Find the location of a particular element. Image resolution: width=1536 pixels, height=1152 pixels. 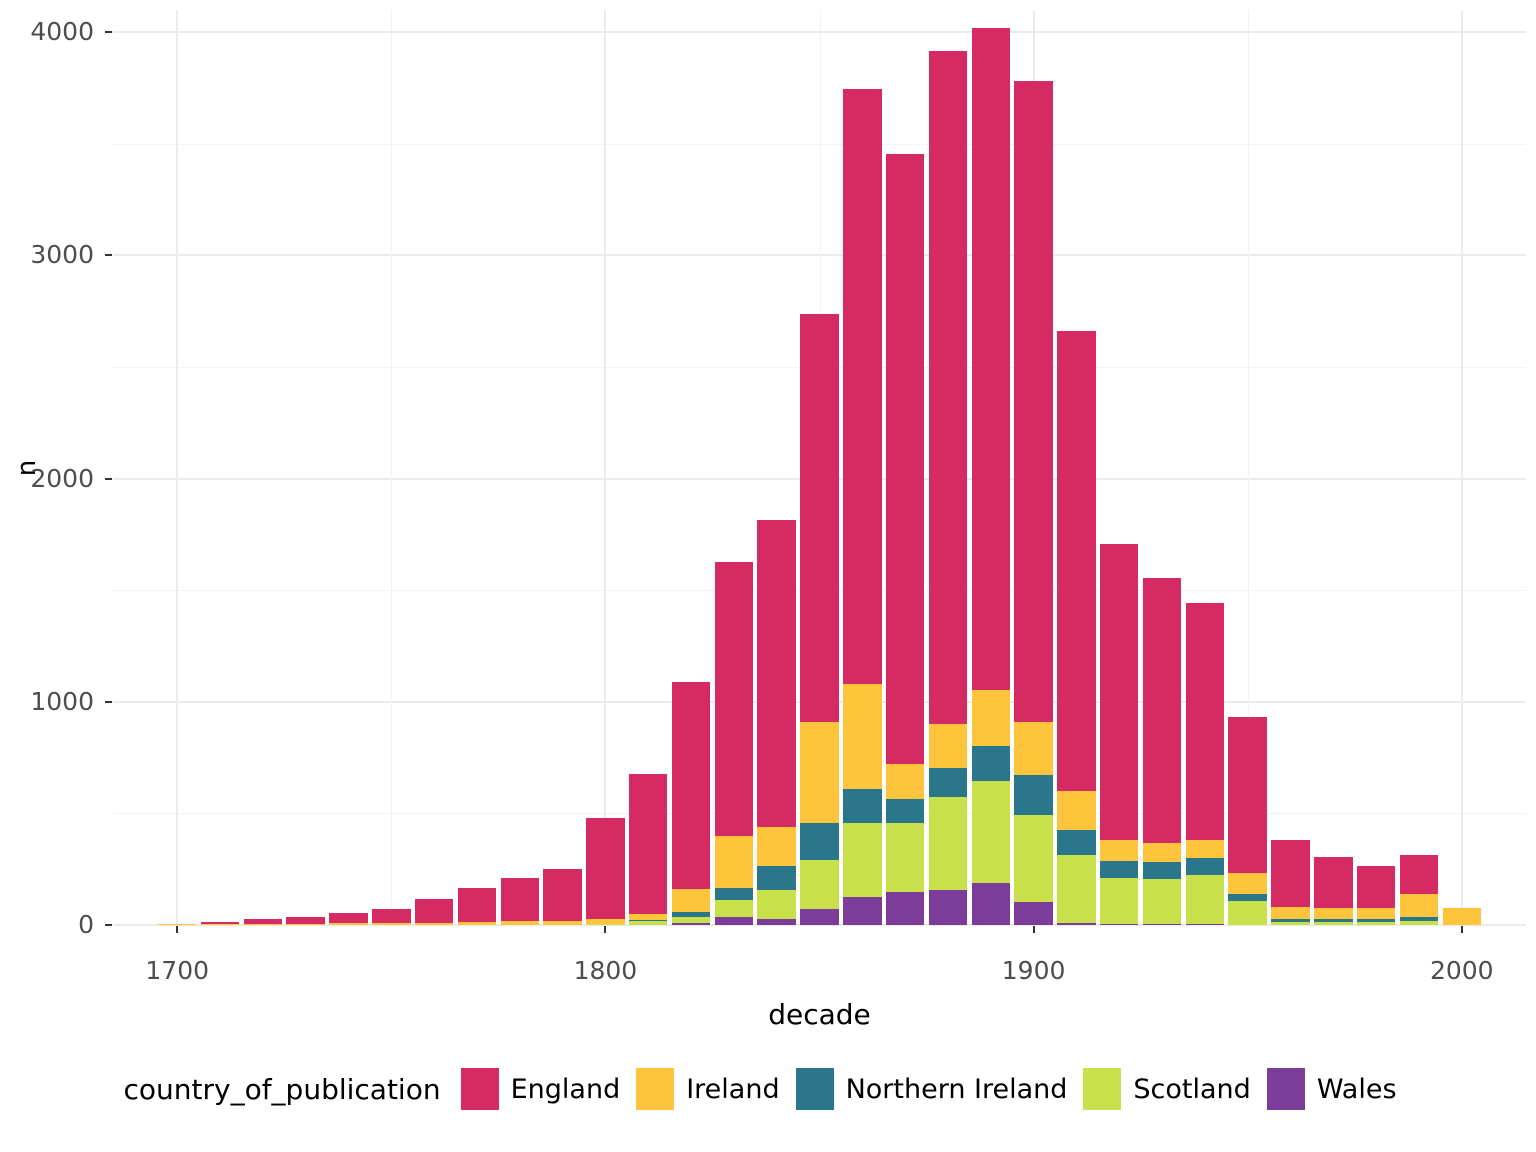

bar-1910 is located at coordinates (1076, 628).